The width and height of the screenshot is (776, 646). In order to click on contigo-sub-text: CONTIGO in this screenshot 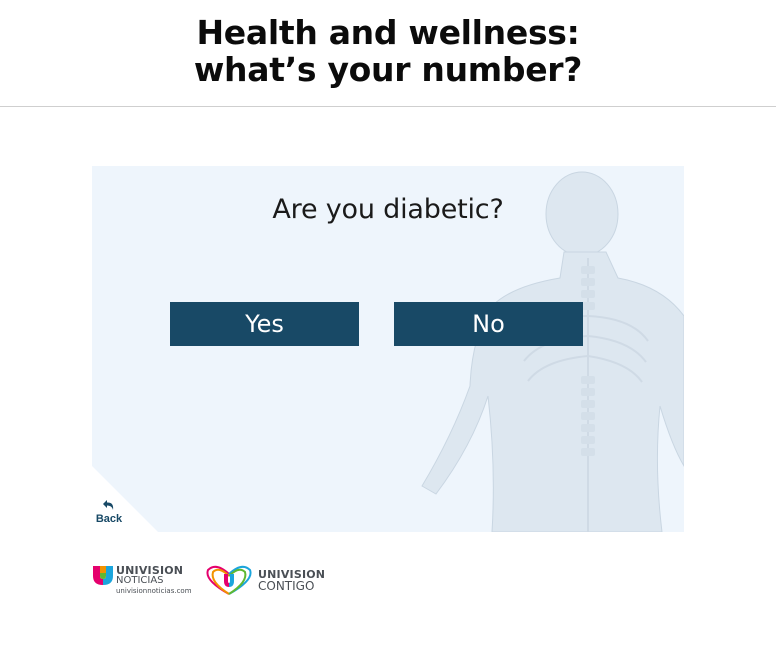, I will do `click(286, 586)`.